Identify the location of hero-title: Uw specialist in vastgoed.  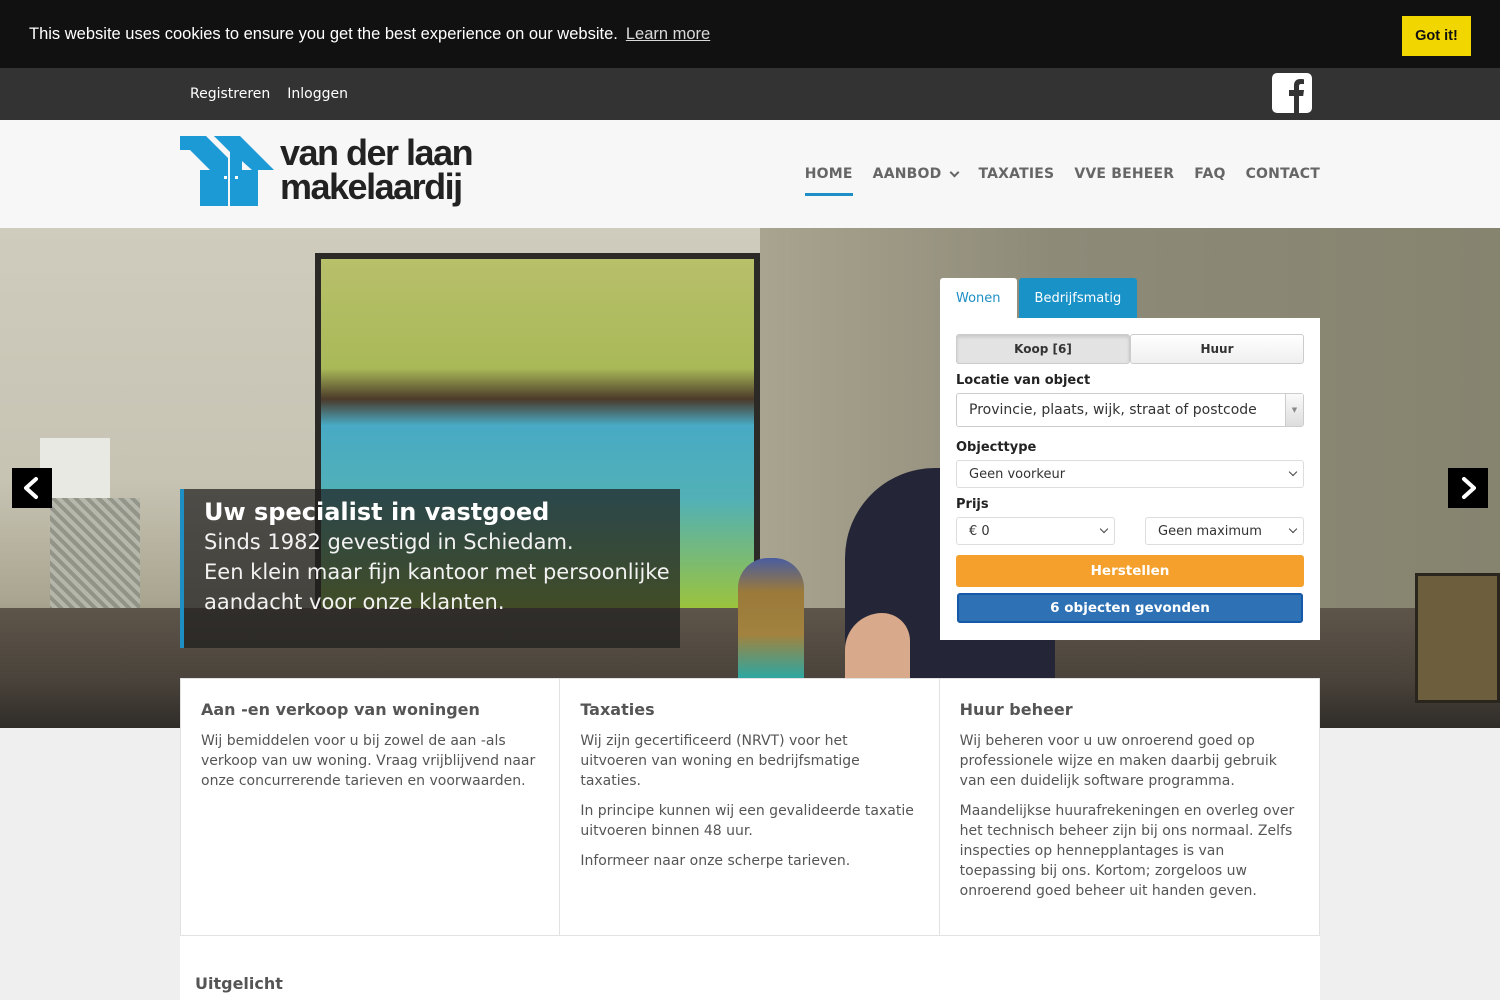
(377, 512).